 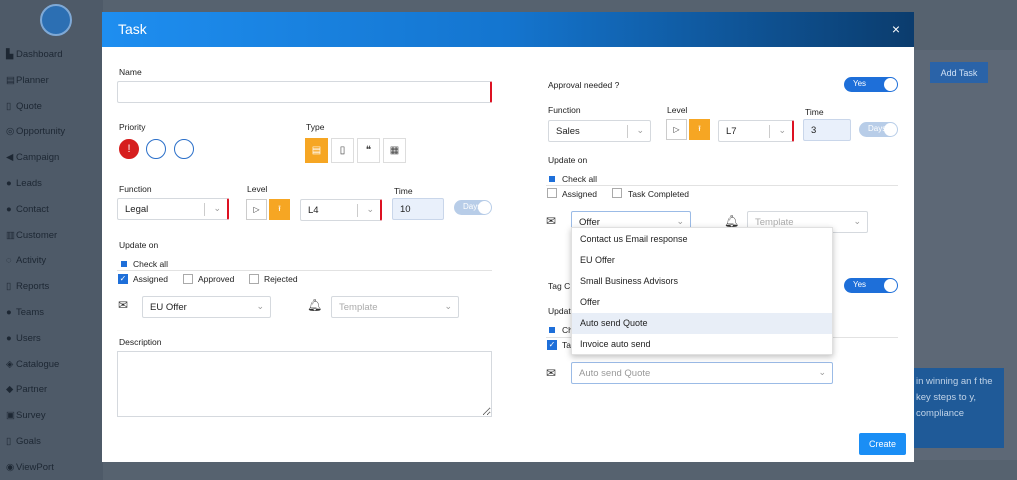 What do you see at coordinates (702, 281) in the screenshot?
I see `dropdown-option: Small Business Advisors` at bounding box center [702, 281].